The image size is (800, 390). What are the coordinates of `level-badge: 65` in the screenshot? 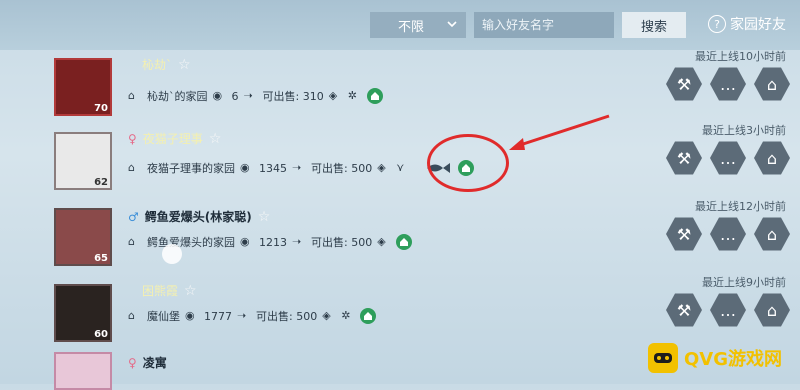 It's located at (101, 258).